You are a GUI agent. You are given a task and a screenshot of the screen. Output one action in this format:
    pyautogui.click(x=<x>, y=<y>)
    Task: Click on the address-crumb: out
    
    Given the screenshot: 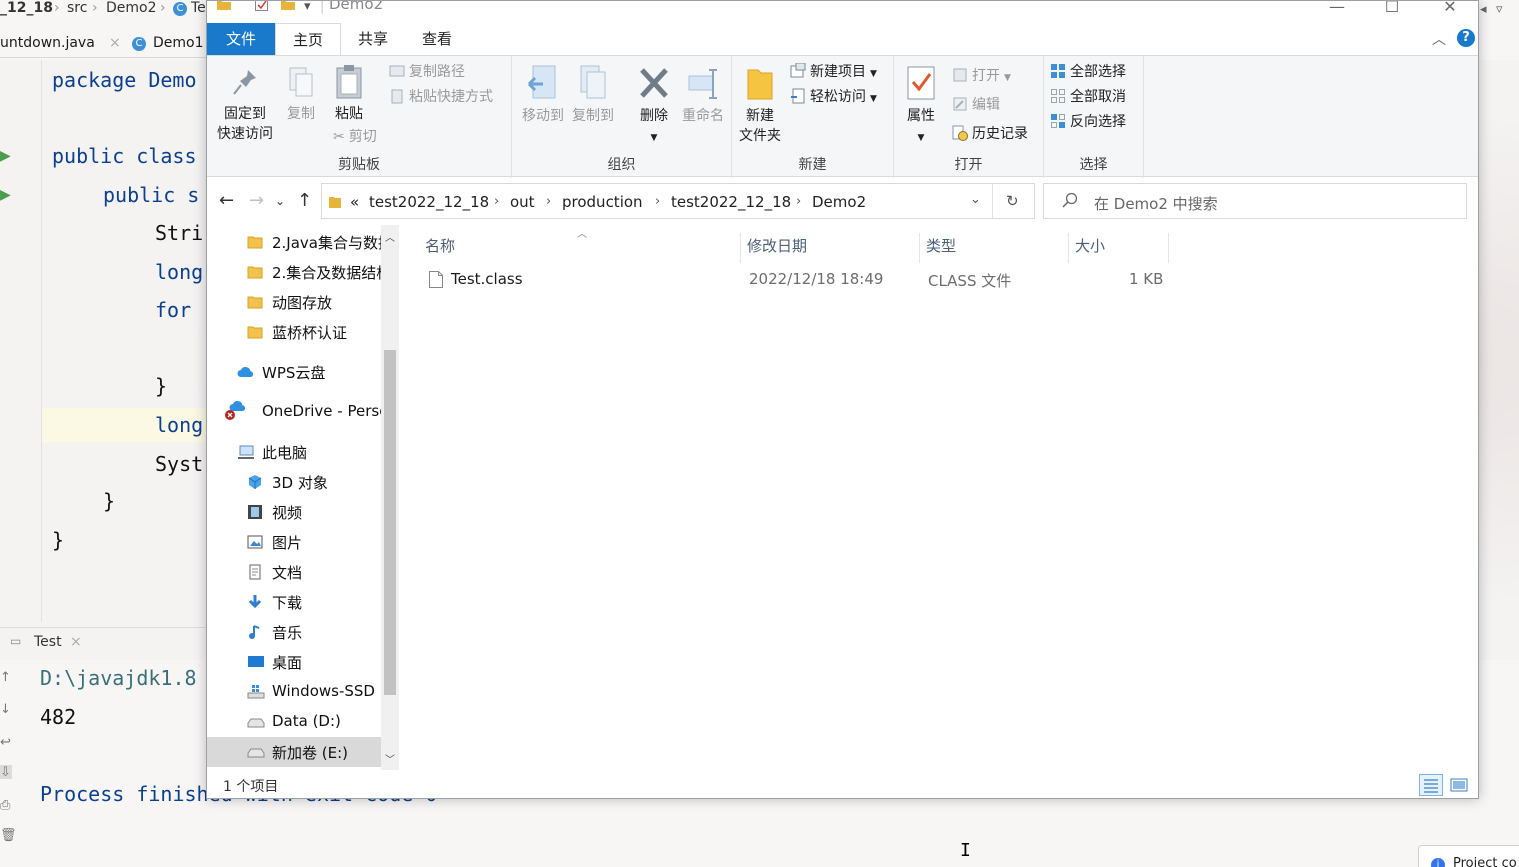 What is the action you would take?
    pyautogui.click(x=522, y=202)
    